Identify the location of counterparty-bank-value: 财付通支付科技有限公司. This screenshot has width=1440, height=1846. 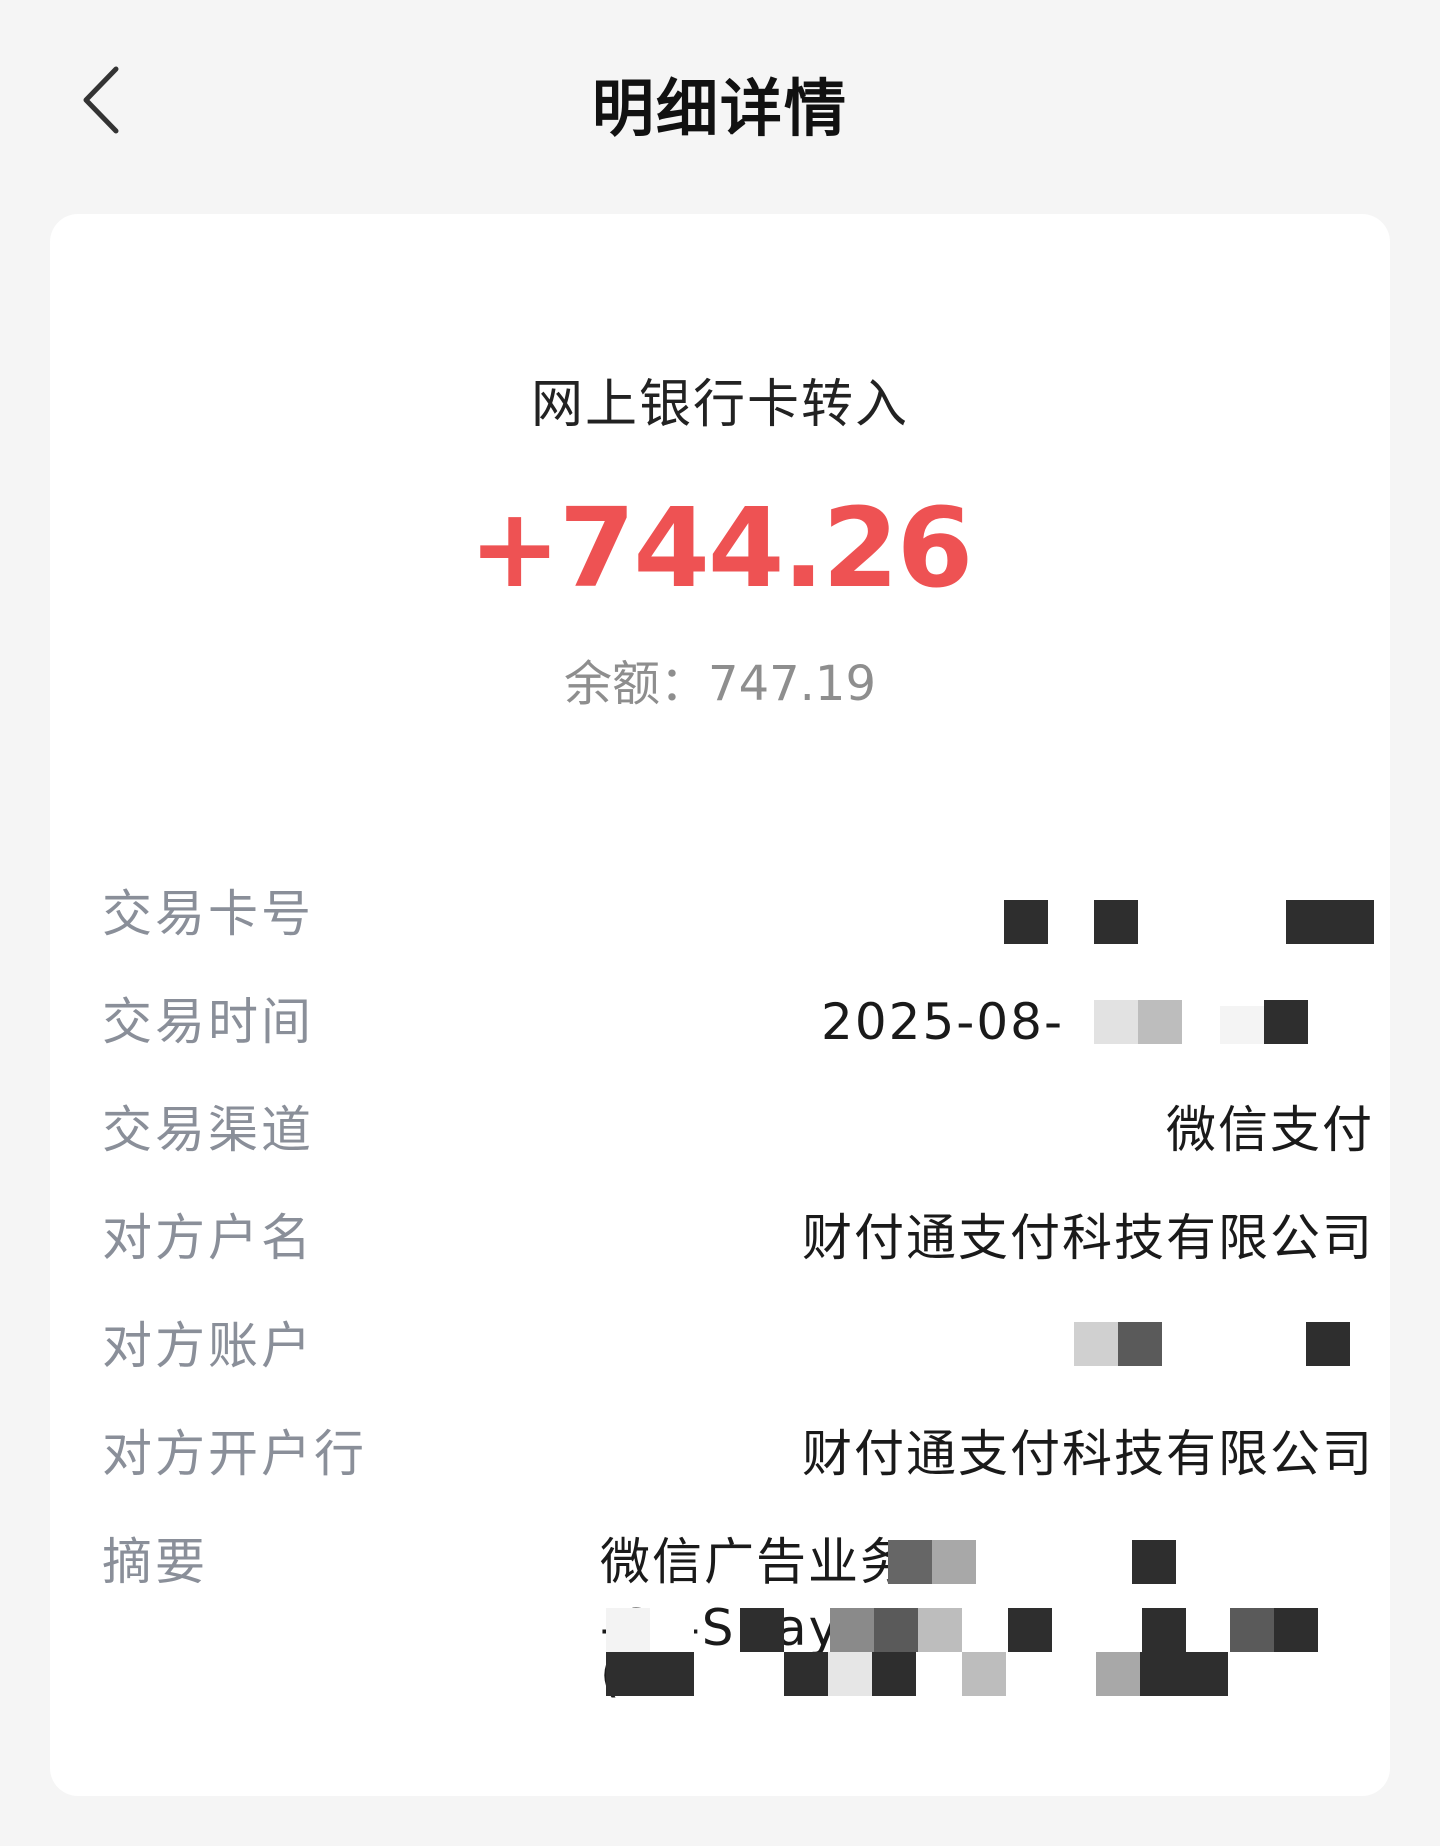
(1088, 1454).